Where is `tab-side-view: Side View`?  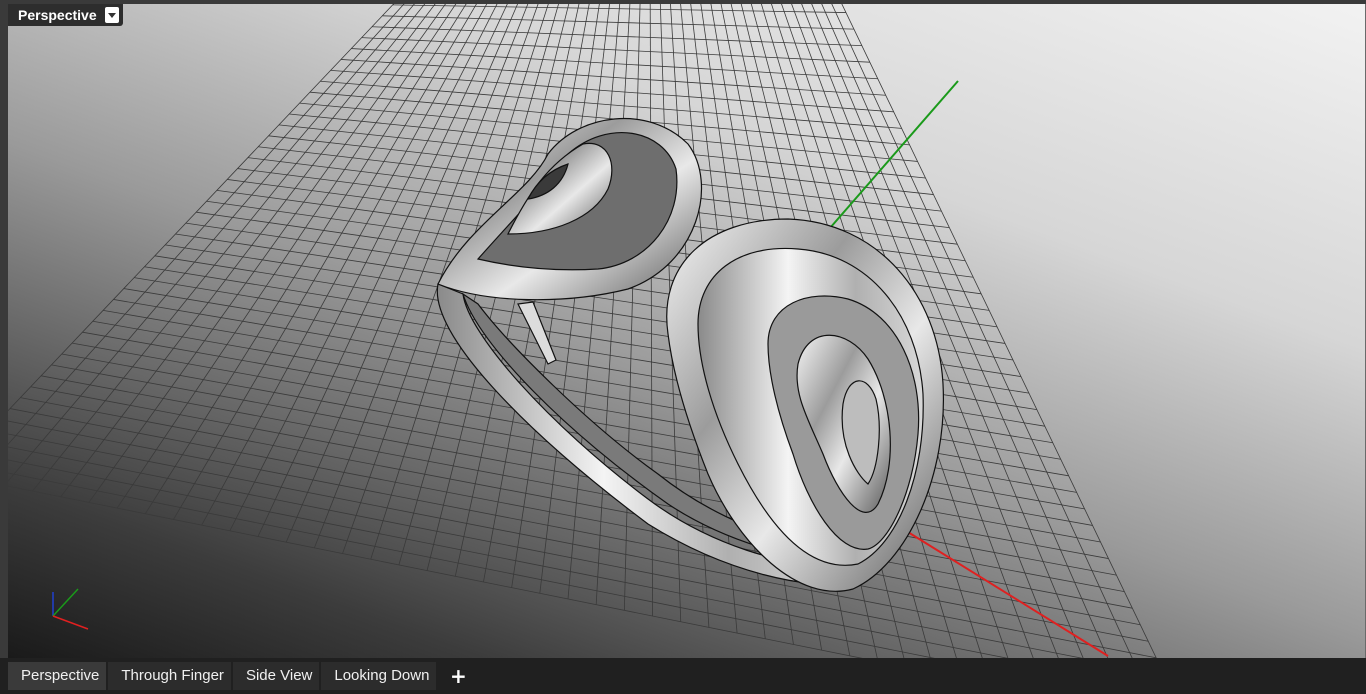
tab-side-view: Side View is located at coordinates (276, 676).